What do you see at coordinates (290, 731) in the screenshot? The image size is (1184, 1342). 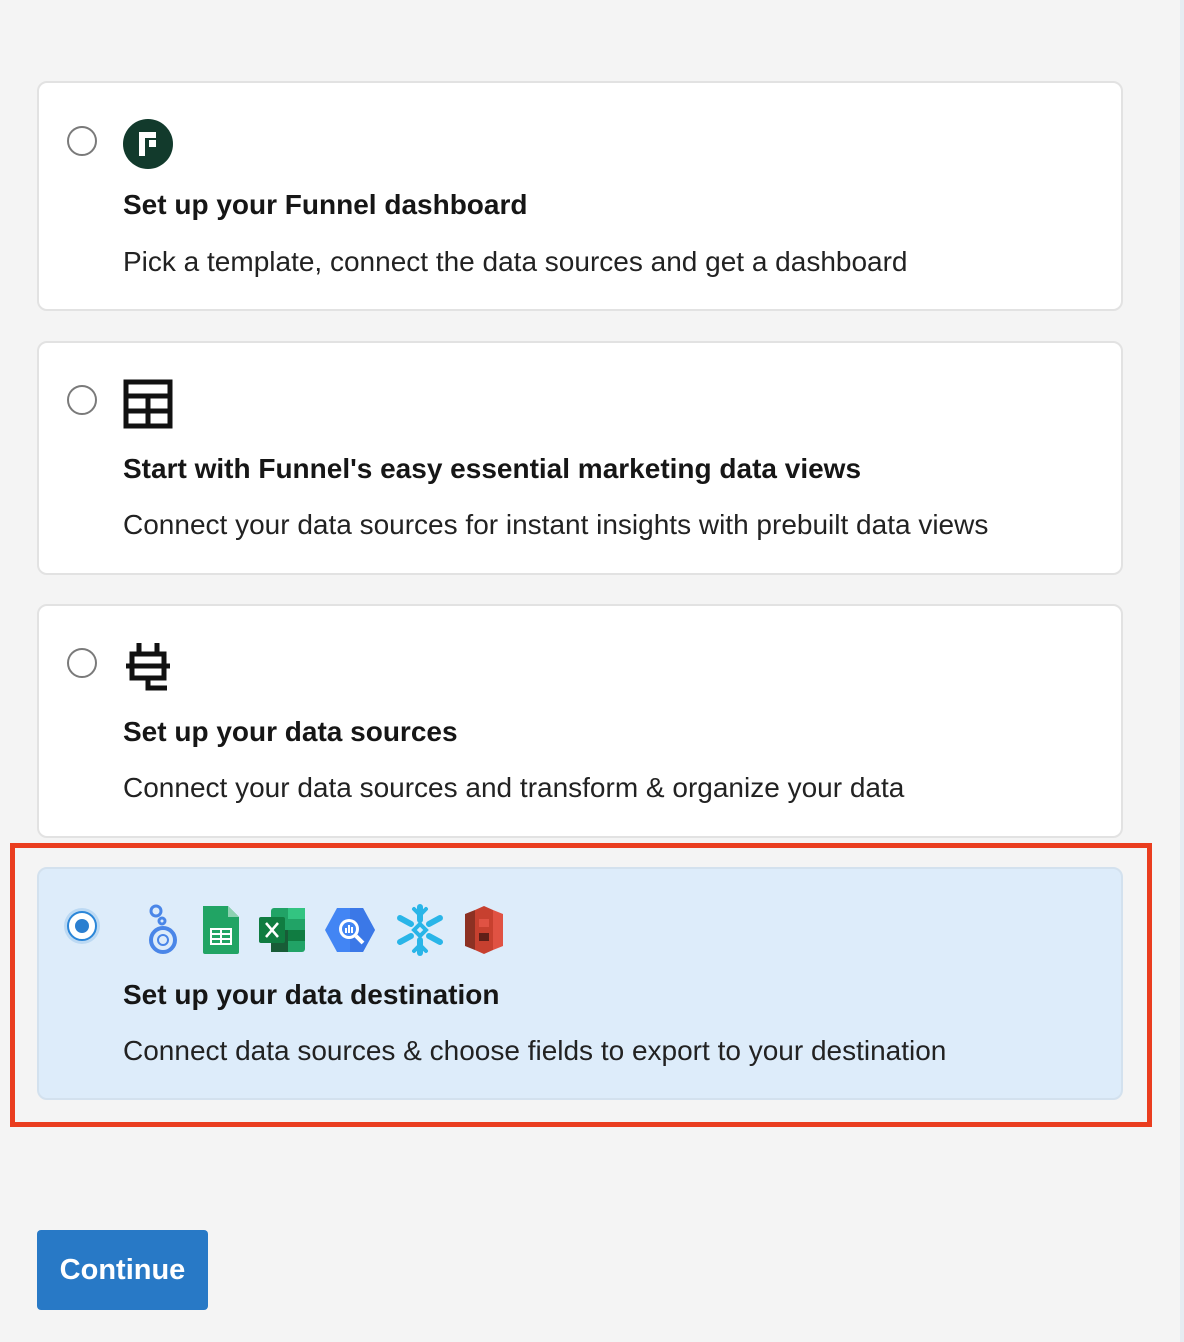 I see `option-title-data-sources: Set up your data sources` at bounding box center [290, 731].